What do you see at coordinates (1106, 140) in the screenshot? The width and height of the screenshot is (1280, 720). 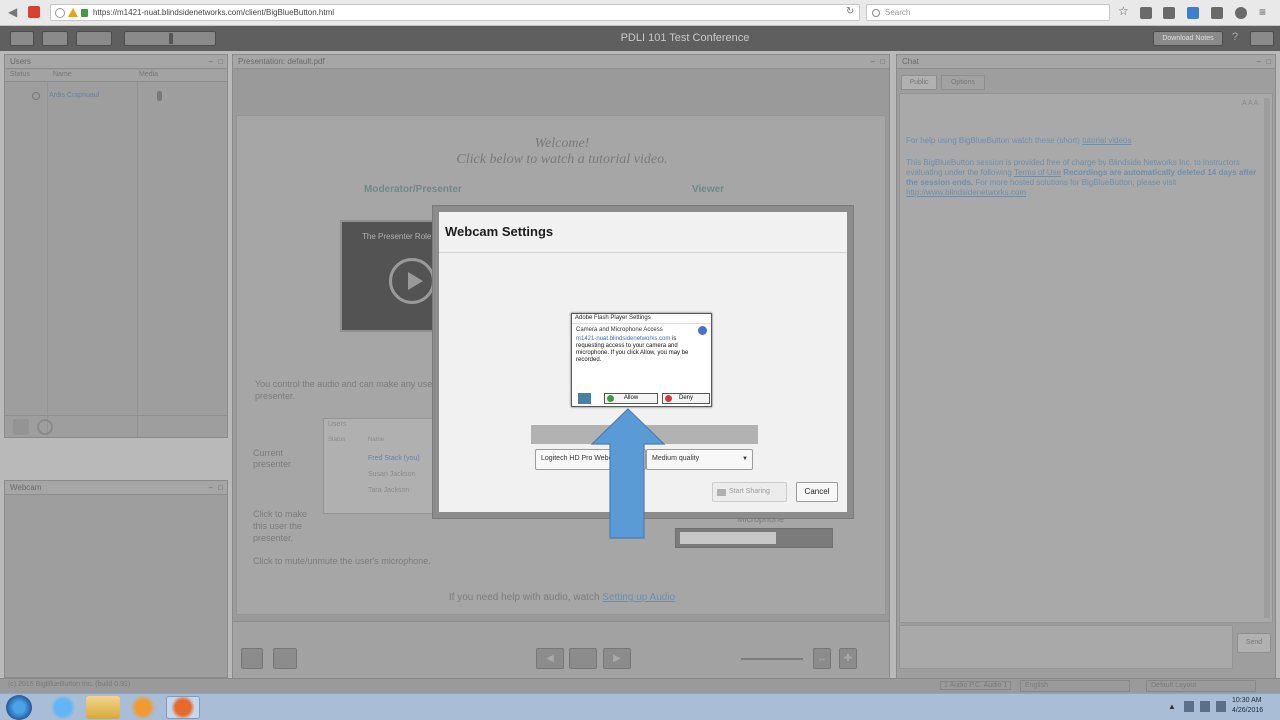 I see `tutorial-videos-link: tutorial videos` at bounding box center [1106, 140].